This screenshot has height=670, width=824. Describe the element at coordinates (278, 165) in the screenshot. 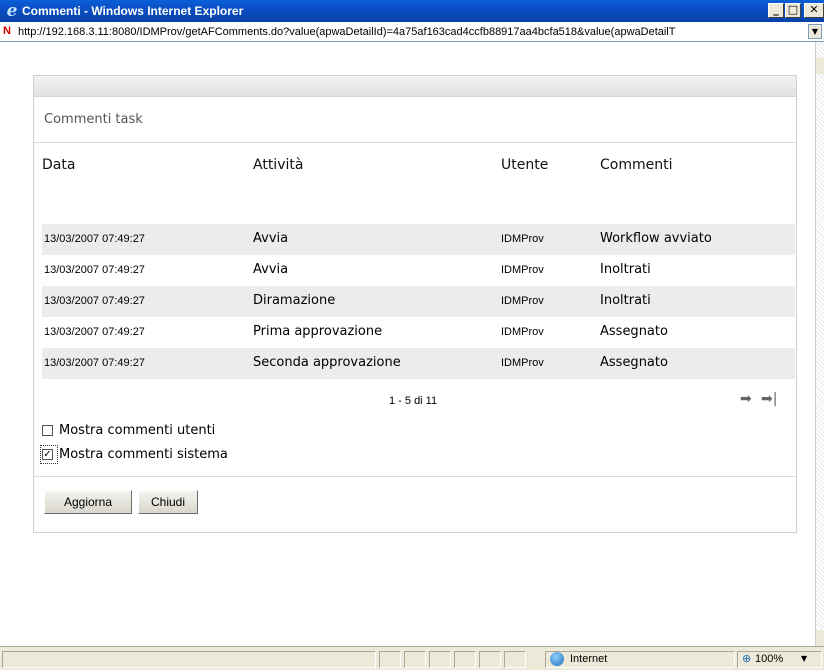

I see `column-header-activity: Attività` at that location.